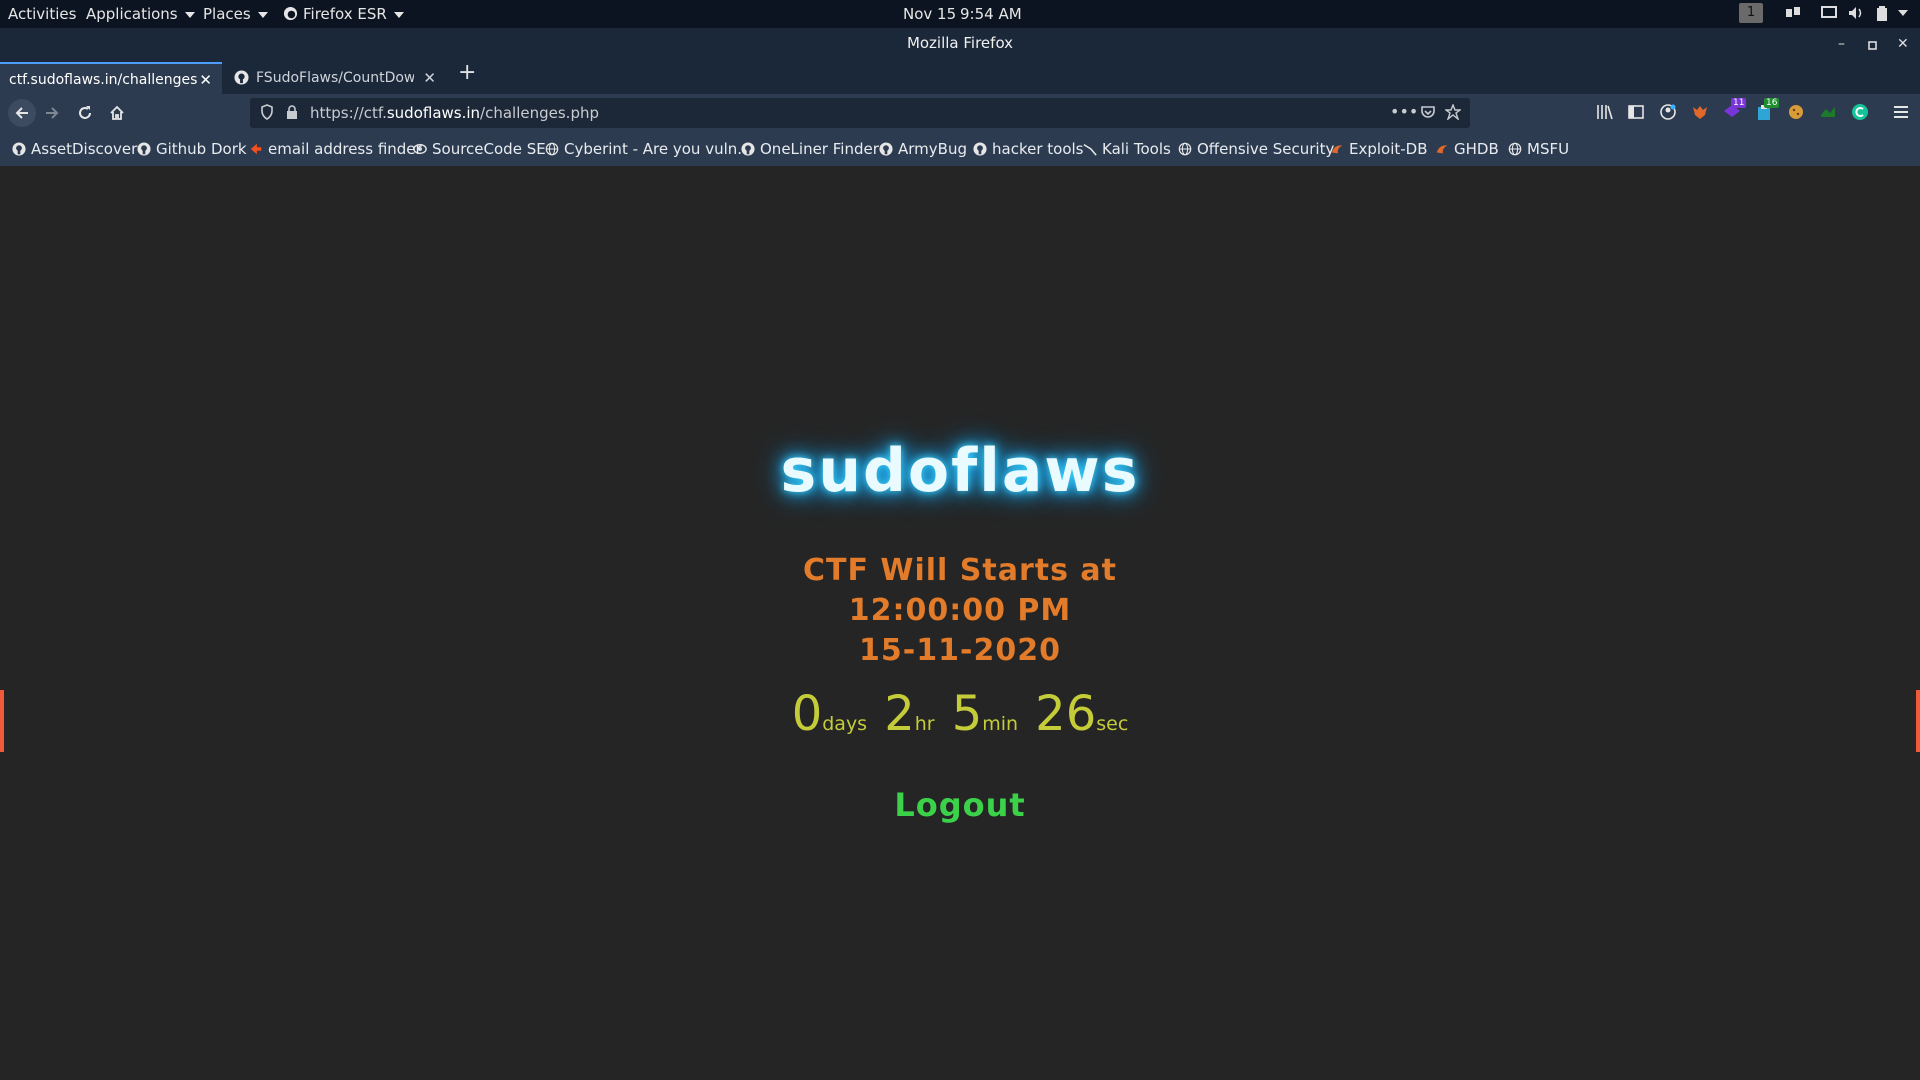 The image size is (1920, 1080). Describe the element at coordinates (467, 72) in the screenshot. I see `new-tab-plus-icon: +` at that location.